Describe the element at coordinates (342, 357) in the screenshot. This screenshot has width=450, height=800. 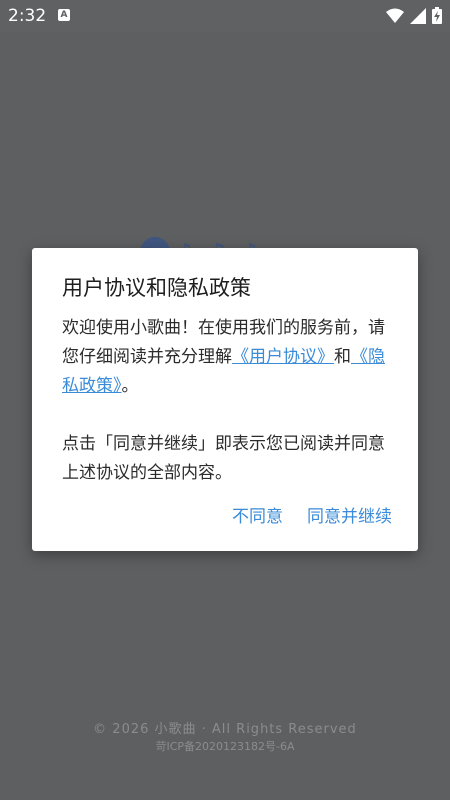
I see `dialog-and-text: 和` at that location.